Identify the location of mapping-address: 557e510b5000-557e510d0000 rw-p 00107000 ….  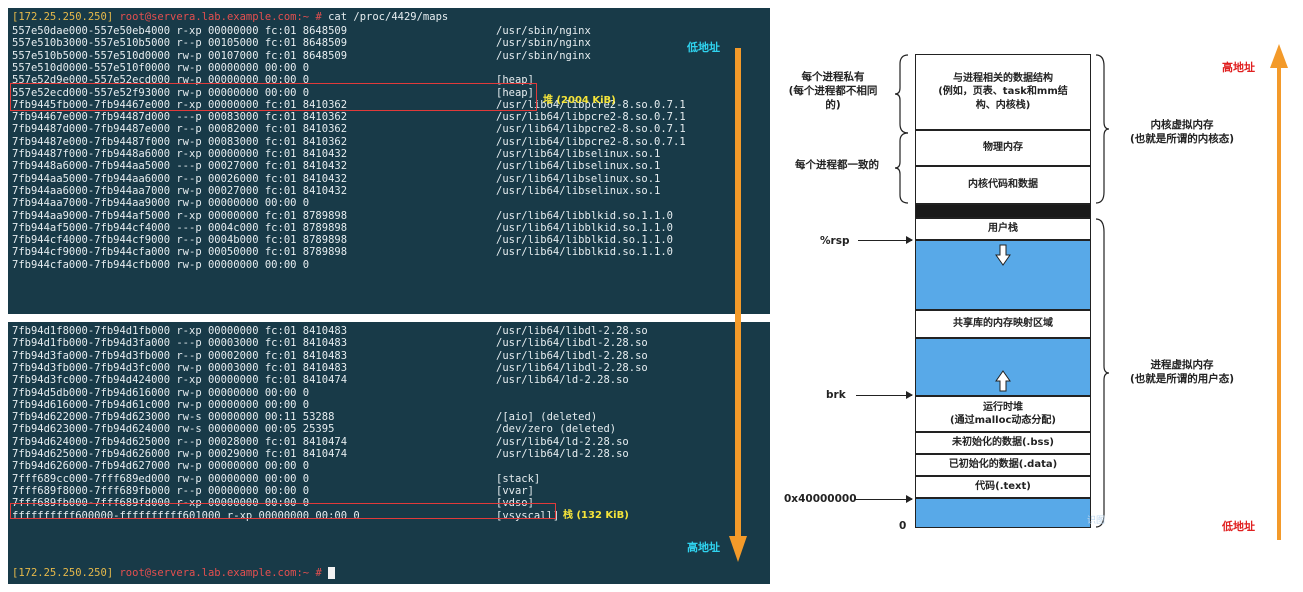
(180, 55).